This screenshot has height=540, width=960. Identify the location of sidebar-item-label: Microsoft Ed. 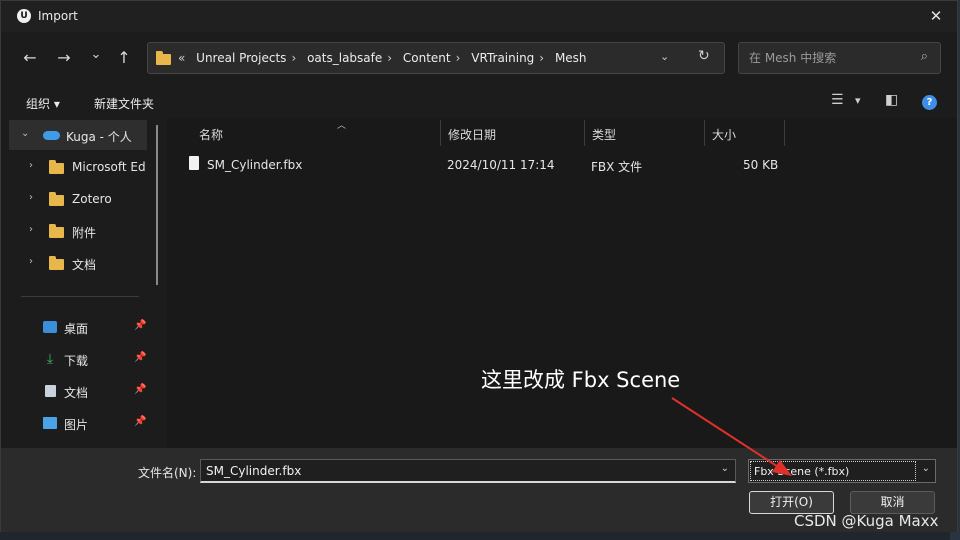
(109, 167).